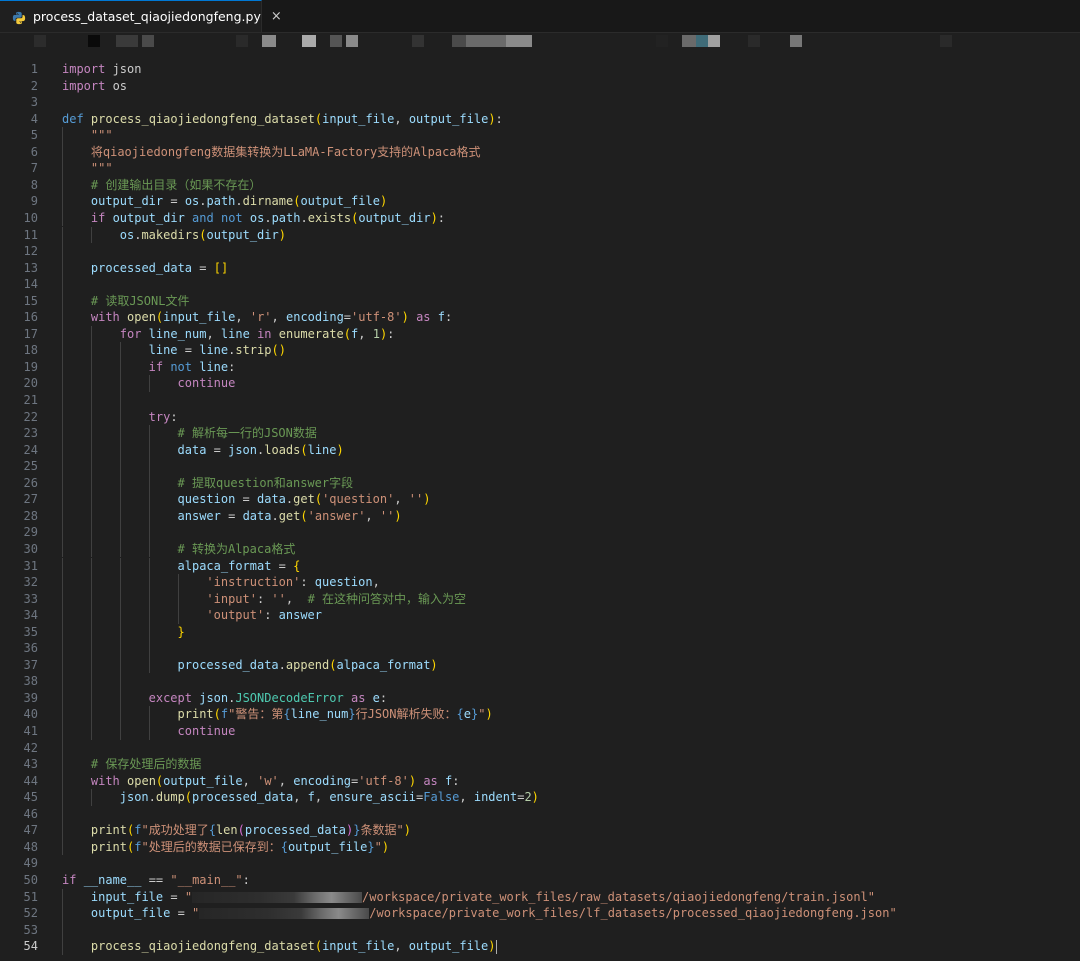 The image size is (1080, 961). What do you see at coordinates (30, 747) in the screenshot?
I see `line-number: 42` at bounding box center [30, 747].